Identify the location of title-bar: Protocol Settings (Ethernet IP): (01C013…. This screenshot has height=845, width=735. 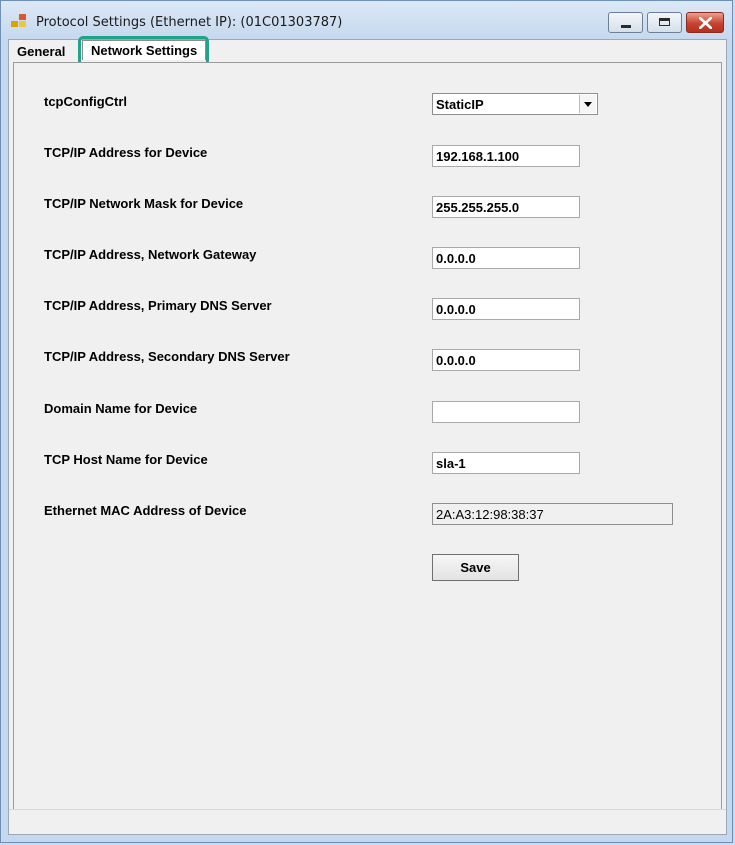
(366, 20).